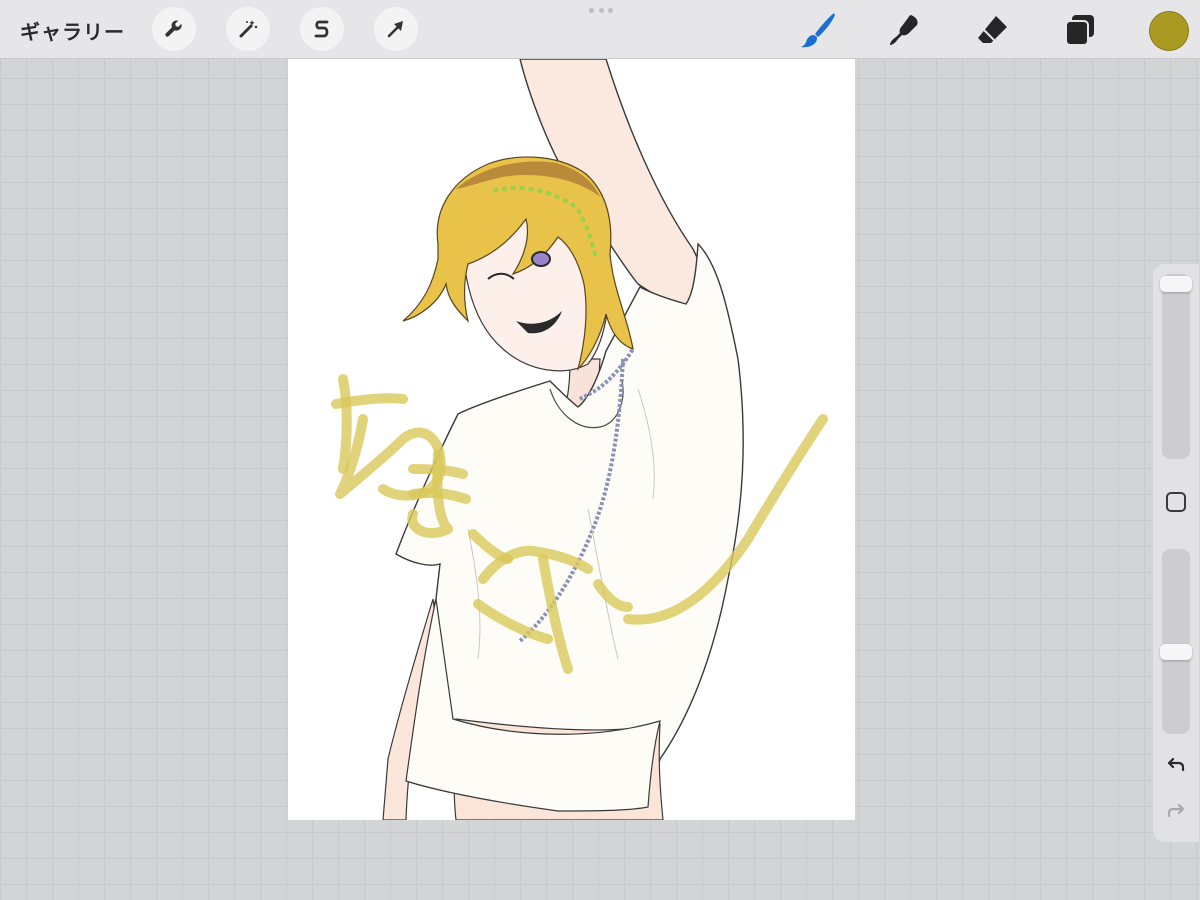 The width and height of the screenshot is (1200, 900). I want to click on layers-icon, so click(1079, 30).